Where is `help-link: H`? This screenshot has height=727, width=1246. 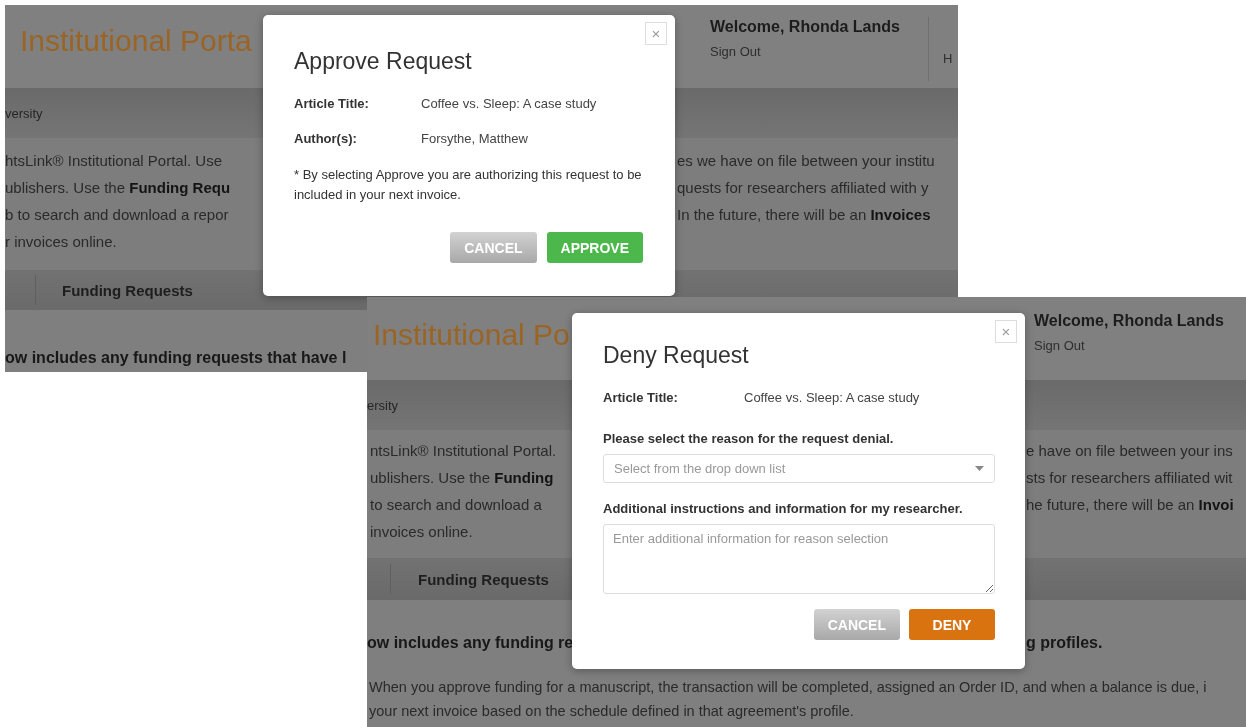
help-link: H is located at coordinates (940, 49).